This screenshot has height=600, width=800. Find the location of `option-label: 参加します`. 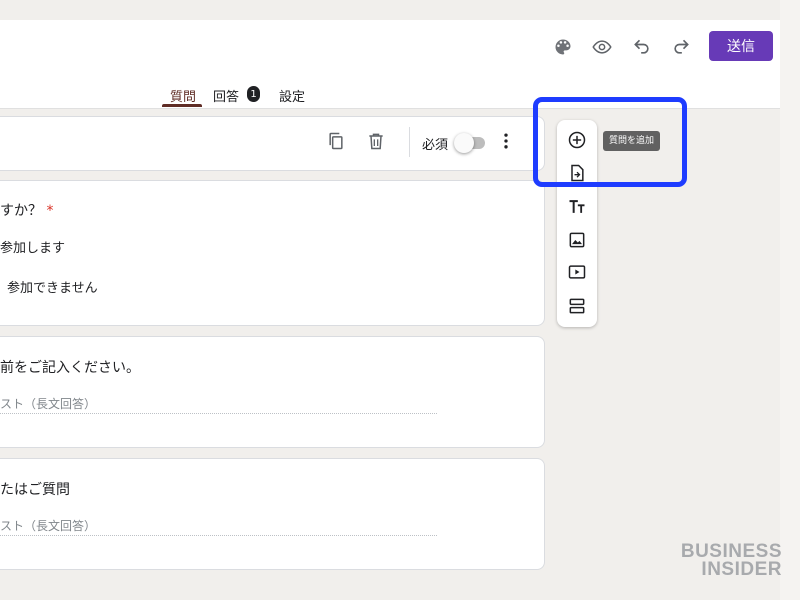

option-label: 参加します is located at coordinates (32, 246).